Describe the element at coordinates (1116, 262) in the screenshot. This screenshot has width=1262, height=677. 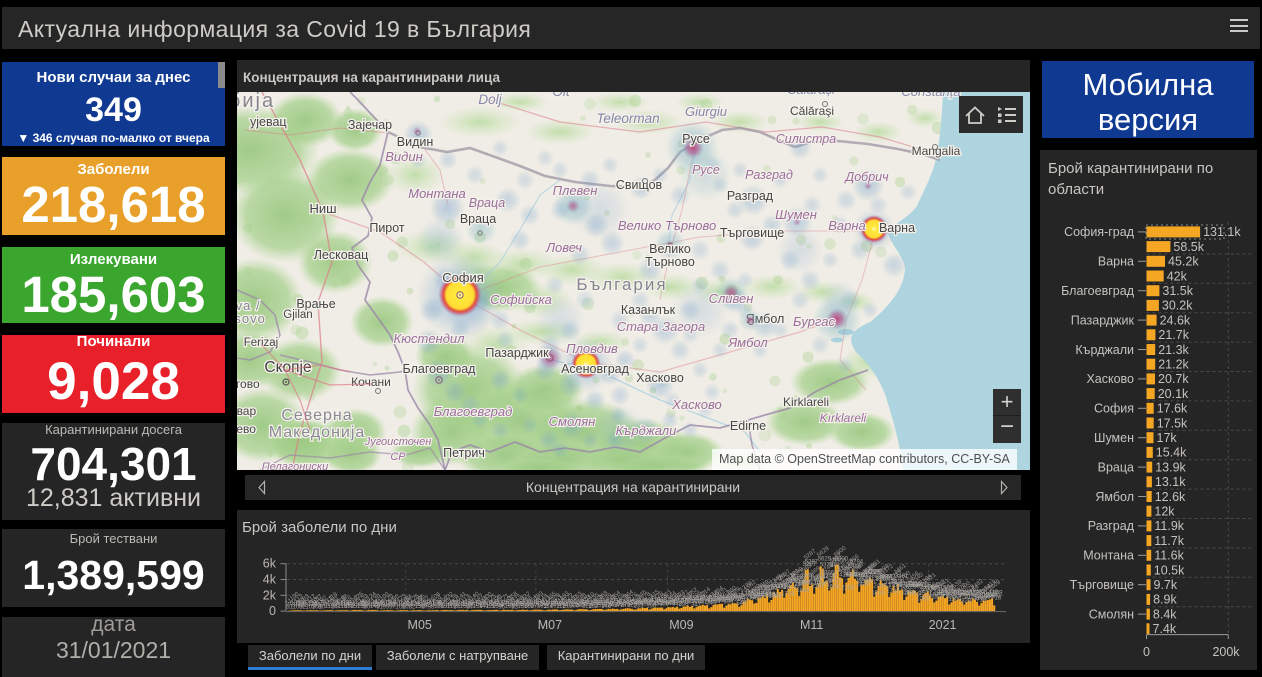
I see `svg-text: Варна` at that location.